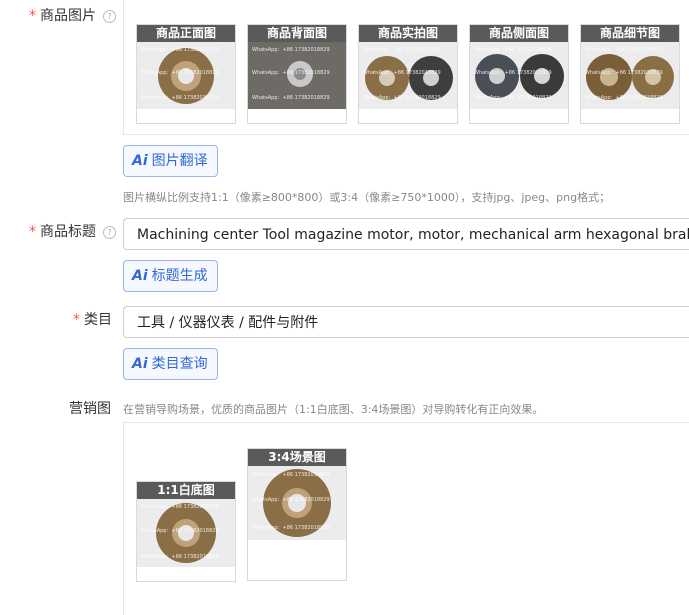 Image resolution: width=689 pixels, height=615 pixels. I want to click on product-title-label: * 商品标题, so click(62, 232).